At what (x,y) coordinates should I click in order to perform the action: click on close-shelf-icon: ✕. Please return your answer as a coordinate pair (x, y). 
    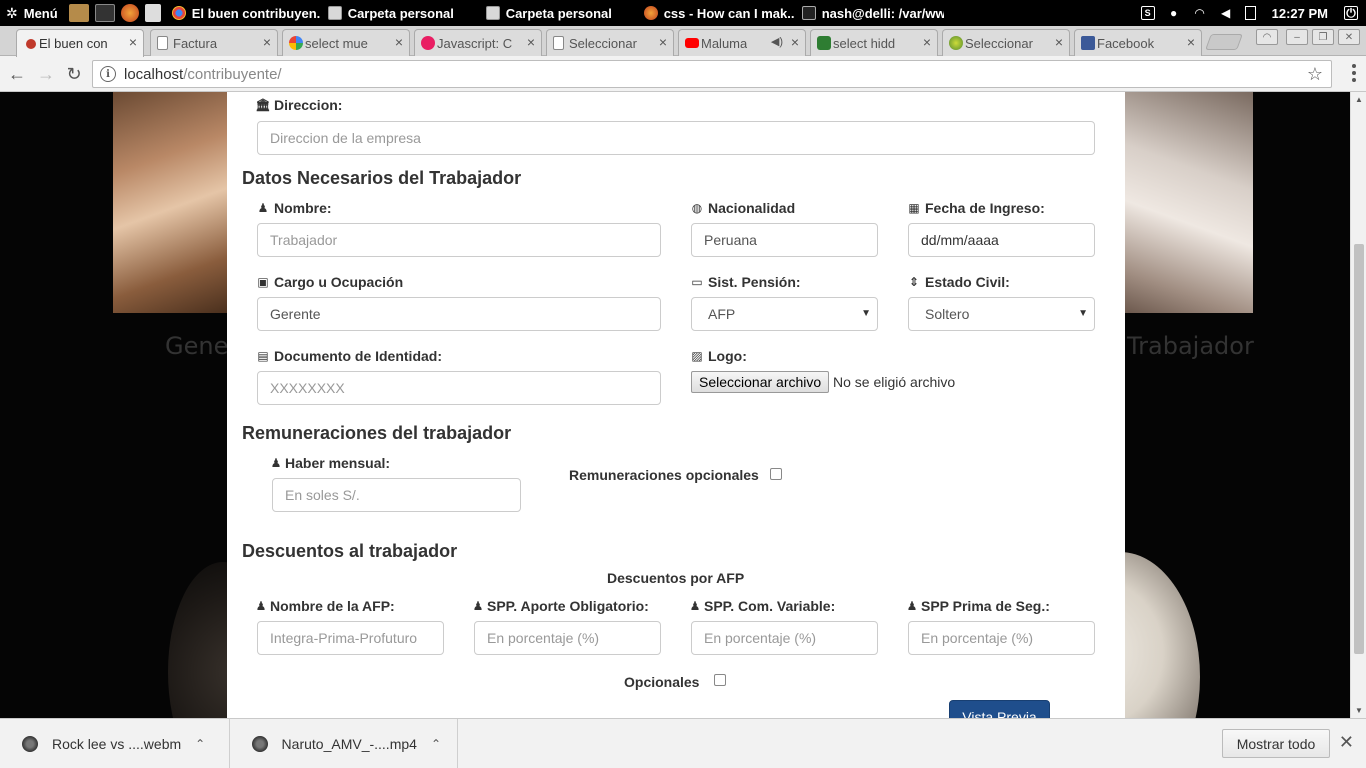
    Looking at the image, I should click on (1346, 742).